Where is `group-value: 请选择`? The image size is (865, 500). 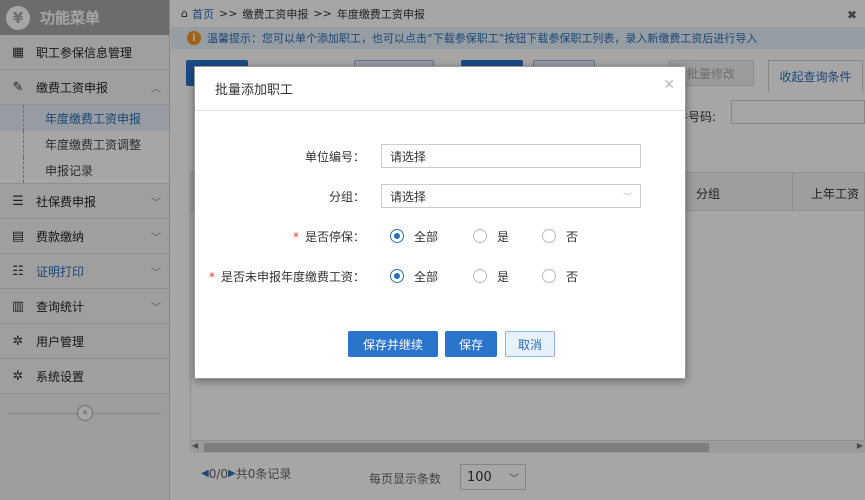
group-value: 请选择 is located at coordinates (408, 196).